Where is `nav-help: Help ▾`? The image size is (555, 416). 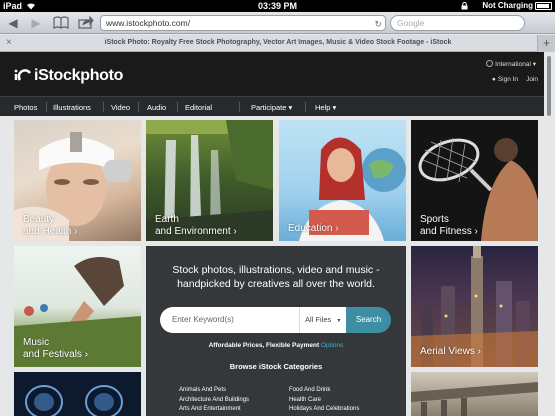 nav-help: Help ▾ is located at coordinates (325, 107).